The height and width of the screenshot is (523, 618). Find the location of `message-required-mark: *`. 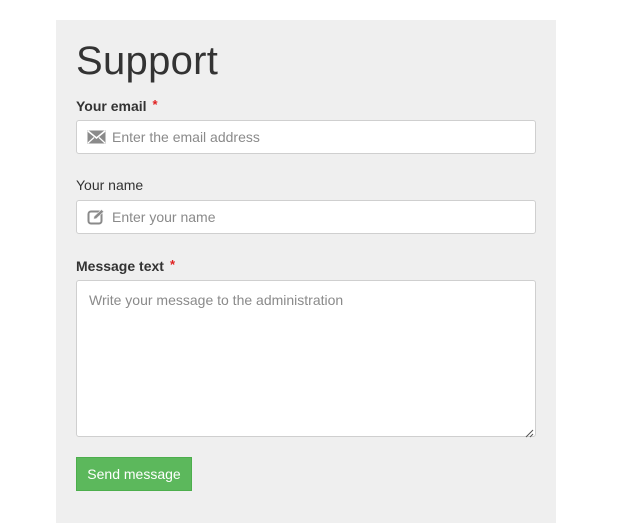

message-required-mark: * is located at coordinates (172, 264).